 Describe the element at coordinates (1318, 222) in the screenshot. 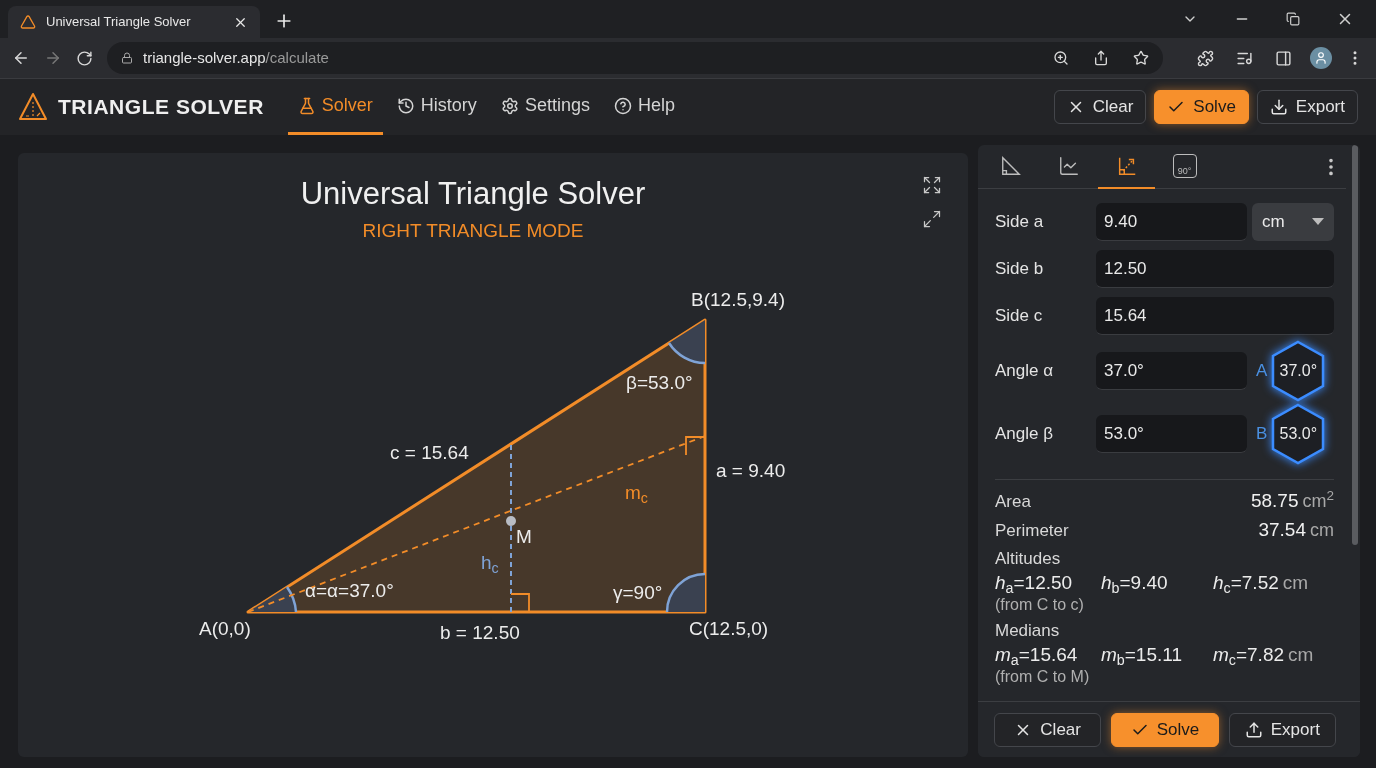

I see `caret-icon` at that location.